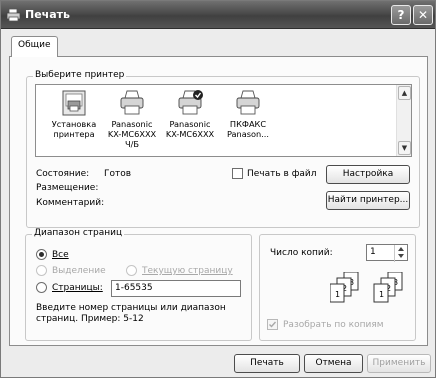 Image resolution: width=436 pixels, height=378 pixels. I want to click on spinner-arrows-icon, so click(401, 252).